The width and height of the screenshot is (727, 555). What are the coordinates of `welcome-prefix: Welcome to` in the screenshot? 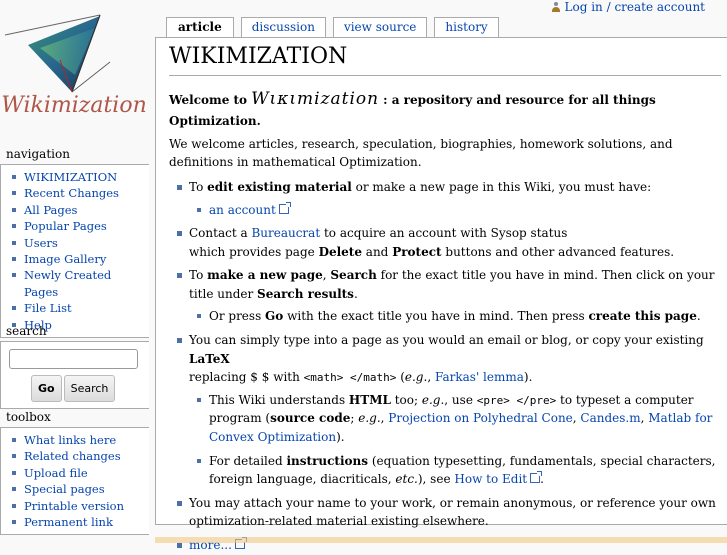 It's located at (208, 99).